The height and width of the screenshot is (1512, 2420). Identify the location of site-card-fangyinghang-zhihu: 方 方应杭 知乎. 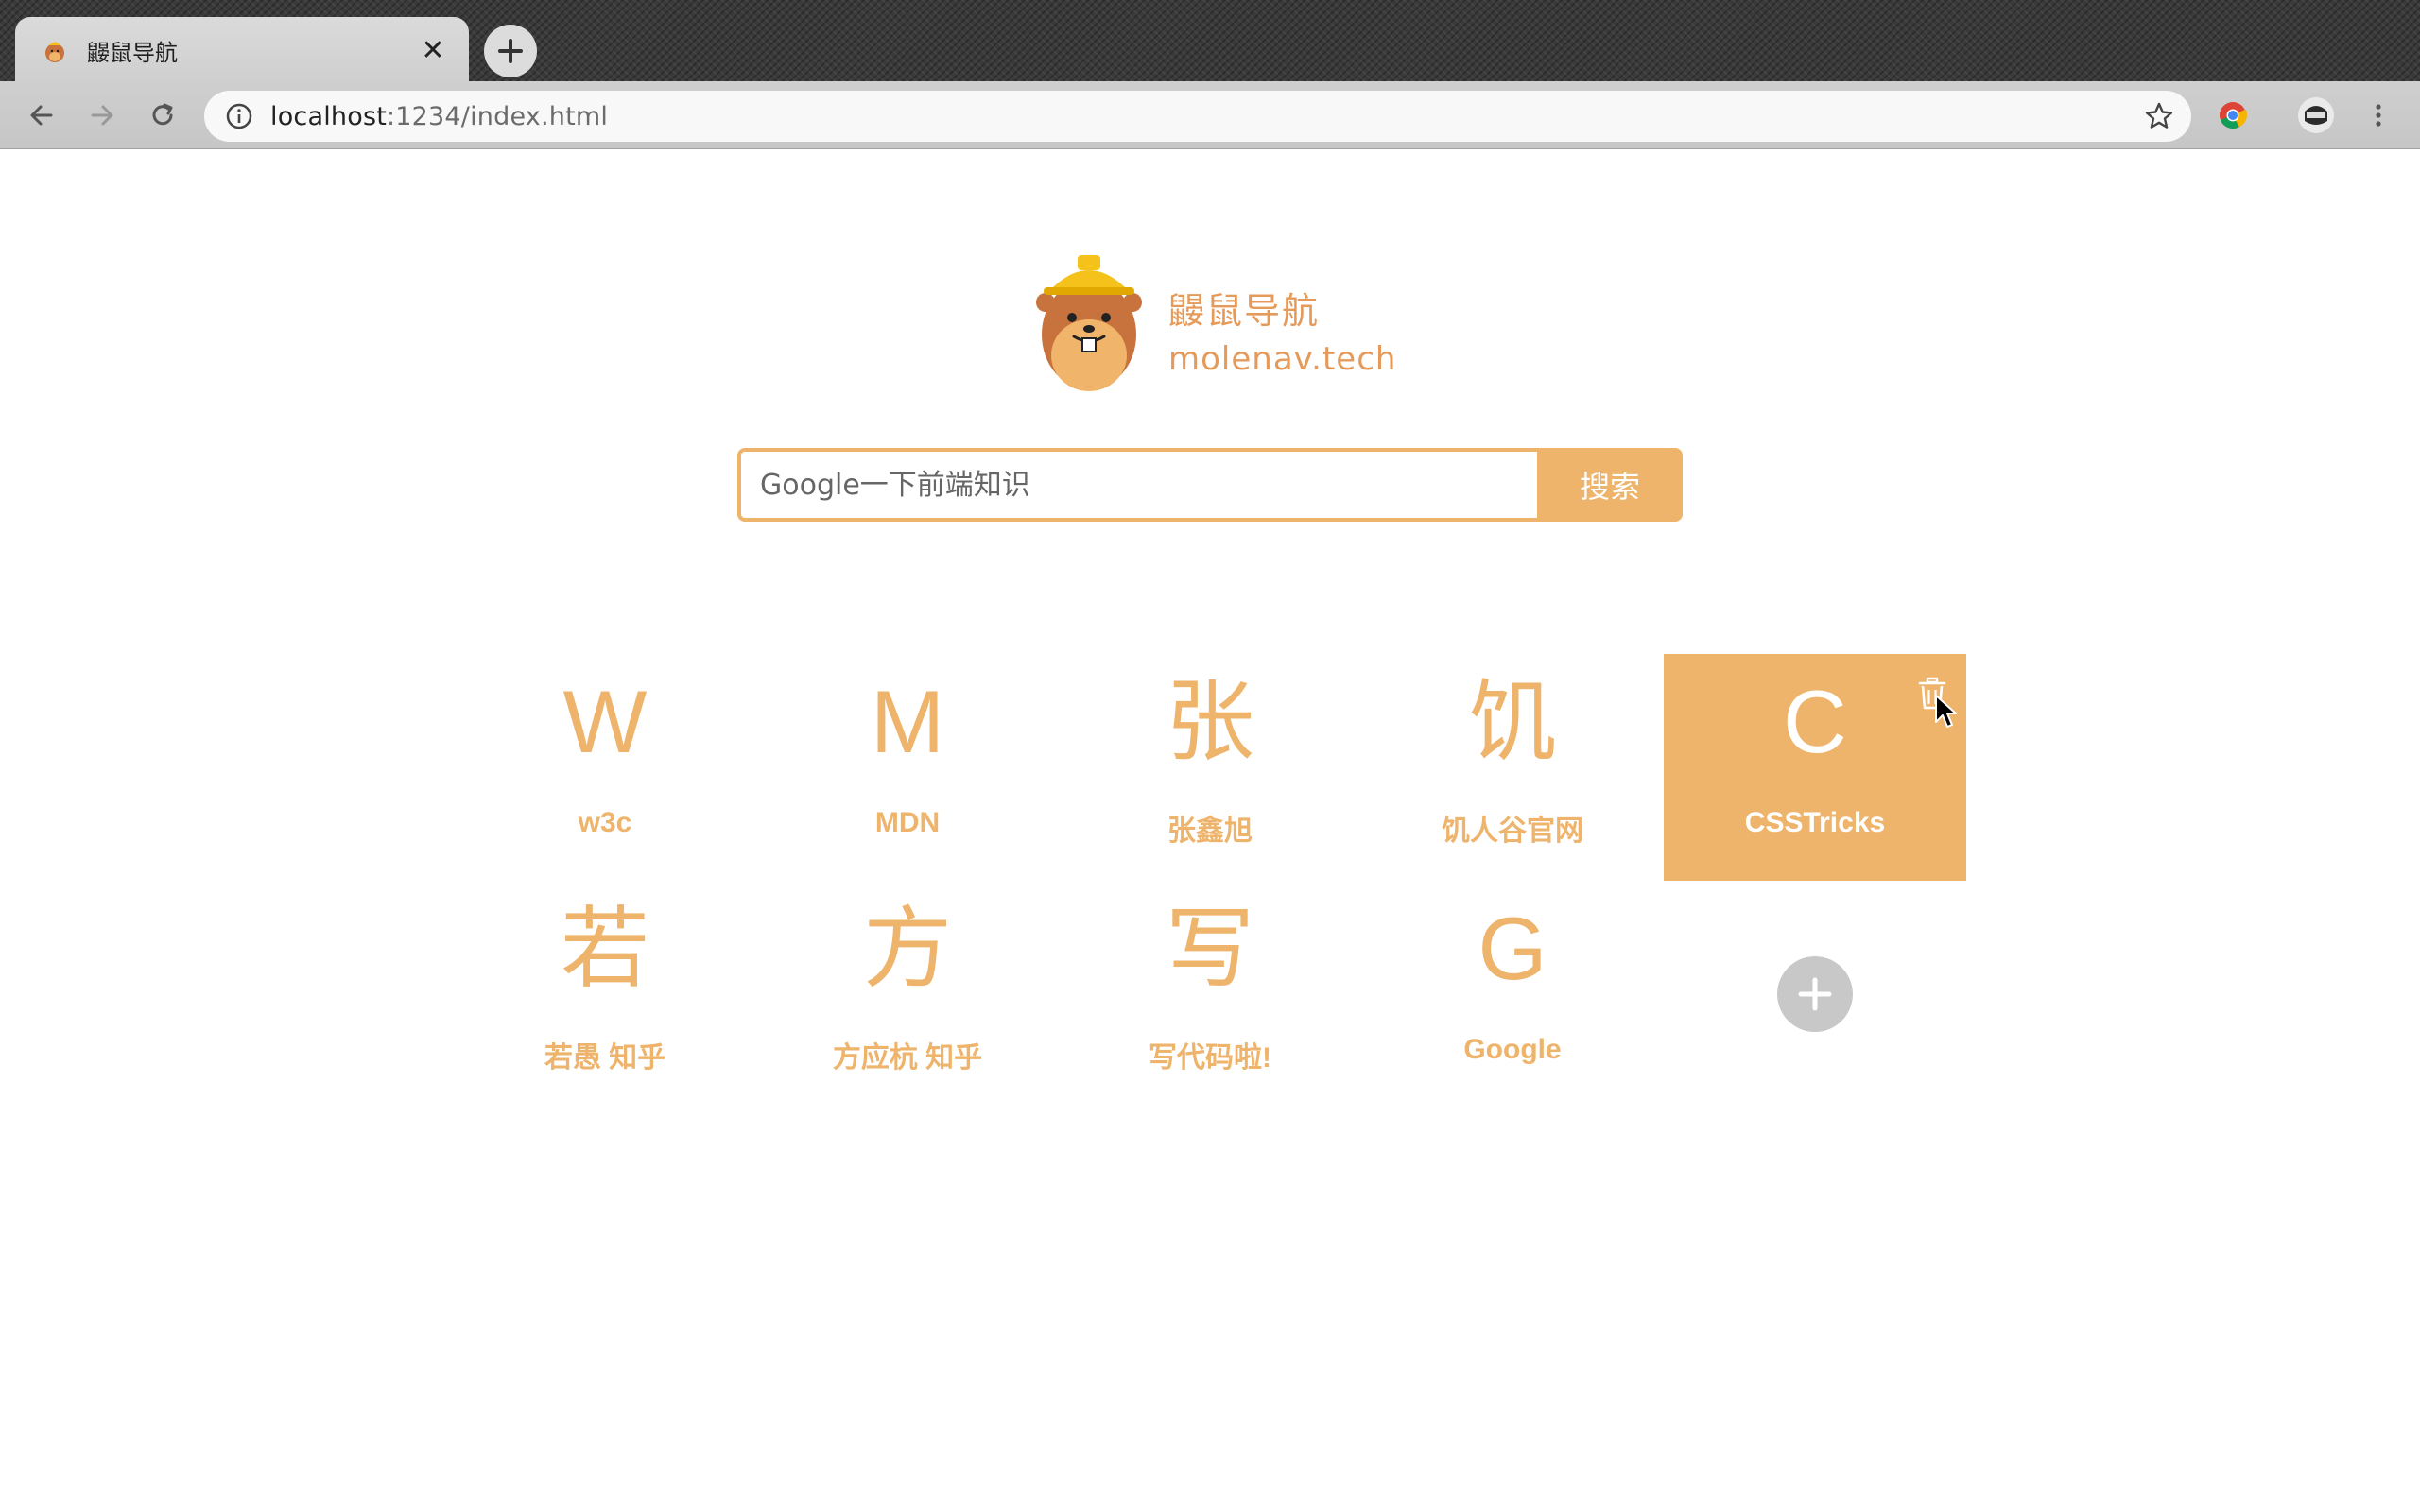
(907, 994).